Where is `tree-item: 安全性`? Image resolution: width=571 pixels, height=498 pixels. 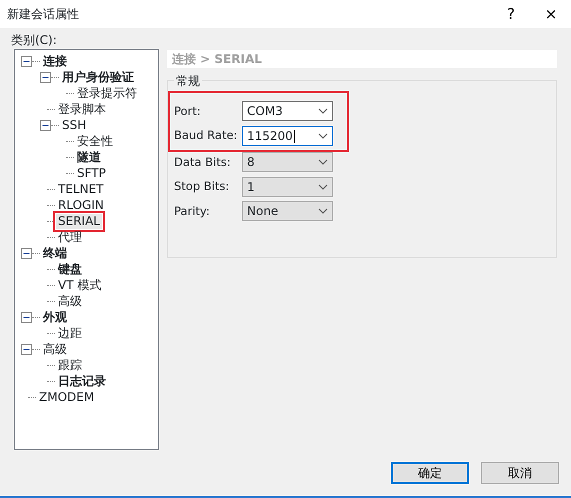
tree-item: 安全性 is located at coordinates (95, 141).